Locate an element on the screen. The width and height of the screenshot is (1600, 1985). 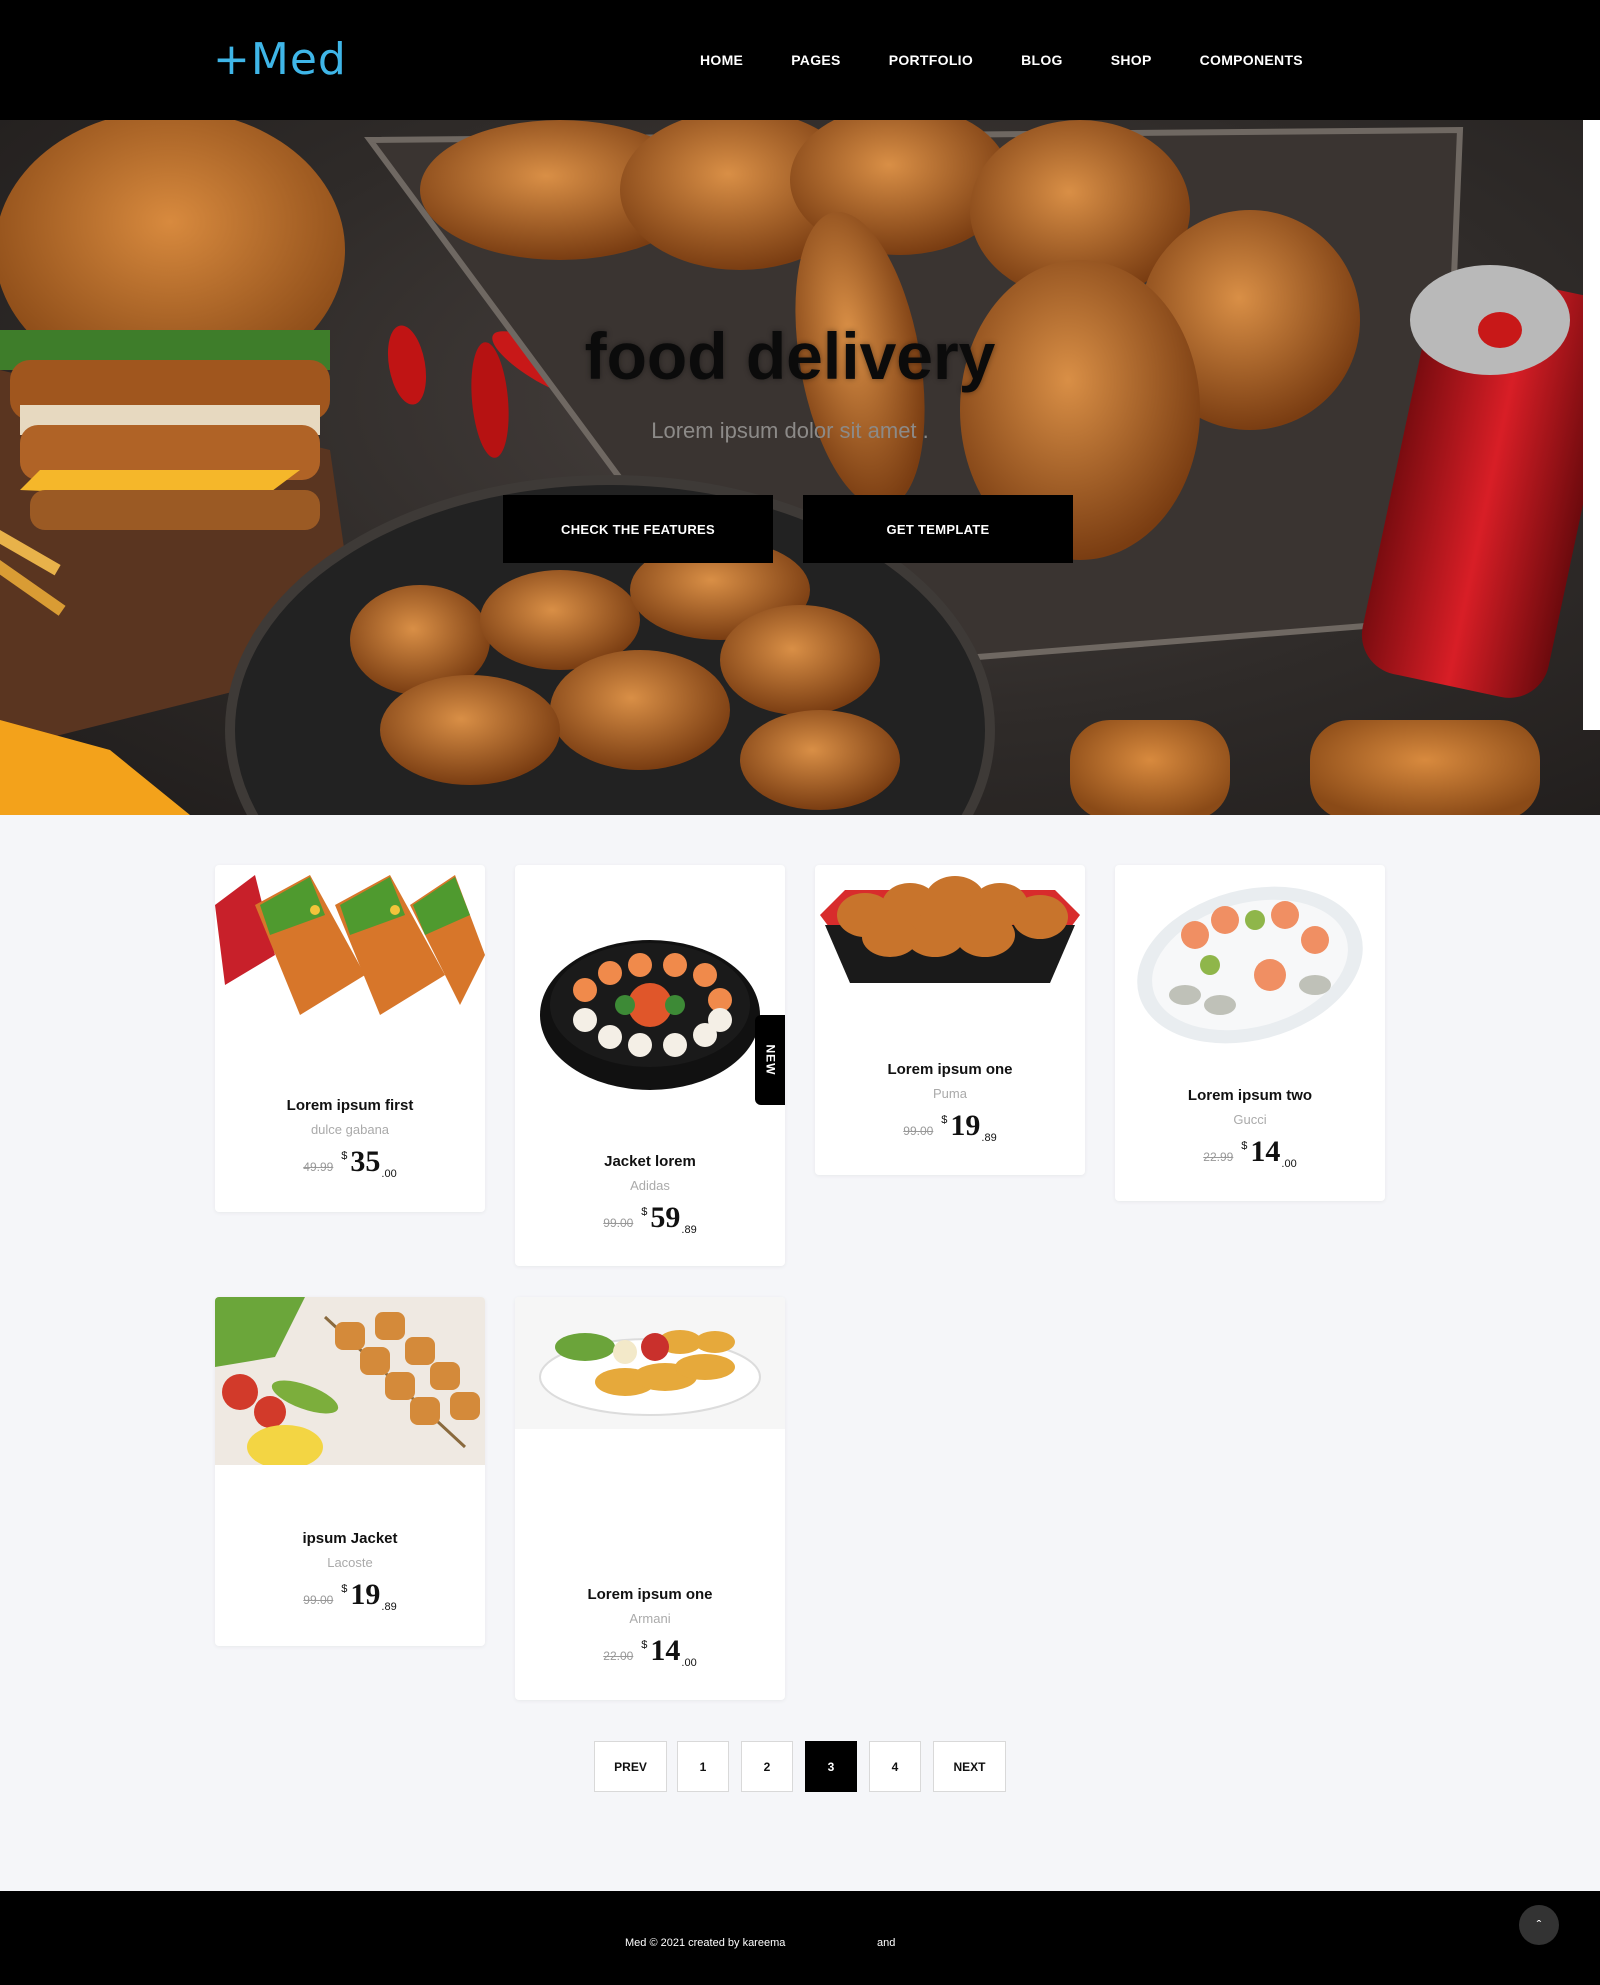
price-main: 35 is located at coordinates (365, 1161).